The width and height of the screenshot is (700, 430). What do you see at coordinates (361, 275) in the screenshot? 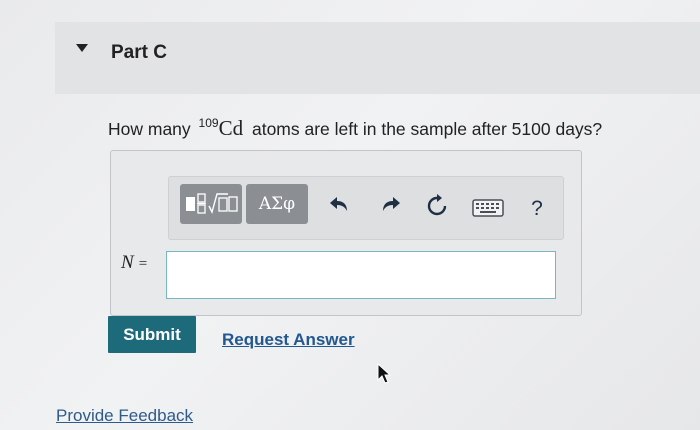
I see `answer-input` at bounding box center [361, 275].